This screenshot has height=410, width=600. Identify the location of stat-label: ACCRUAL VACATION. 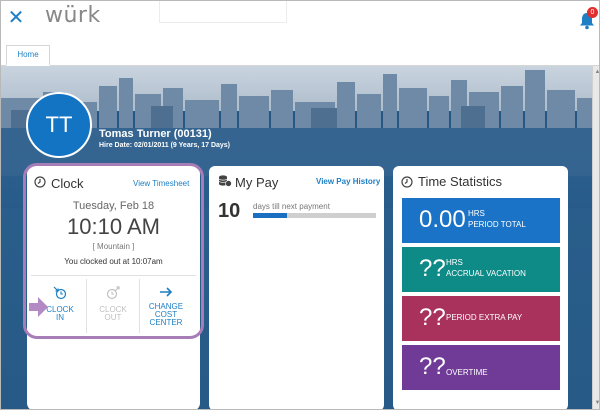
(486, 273).